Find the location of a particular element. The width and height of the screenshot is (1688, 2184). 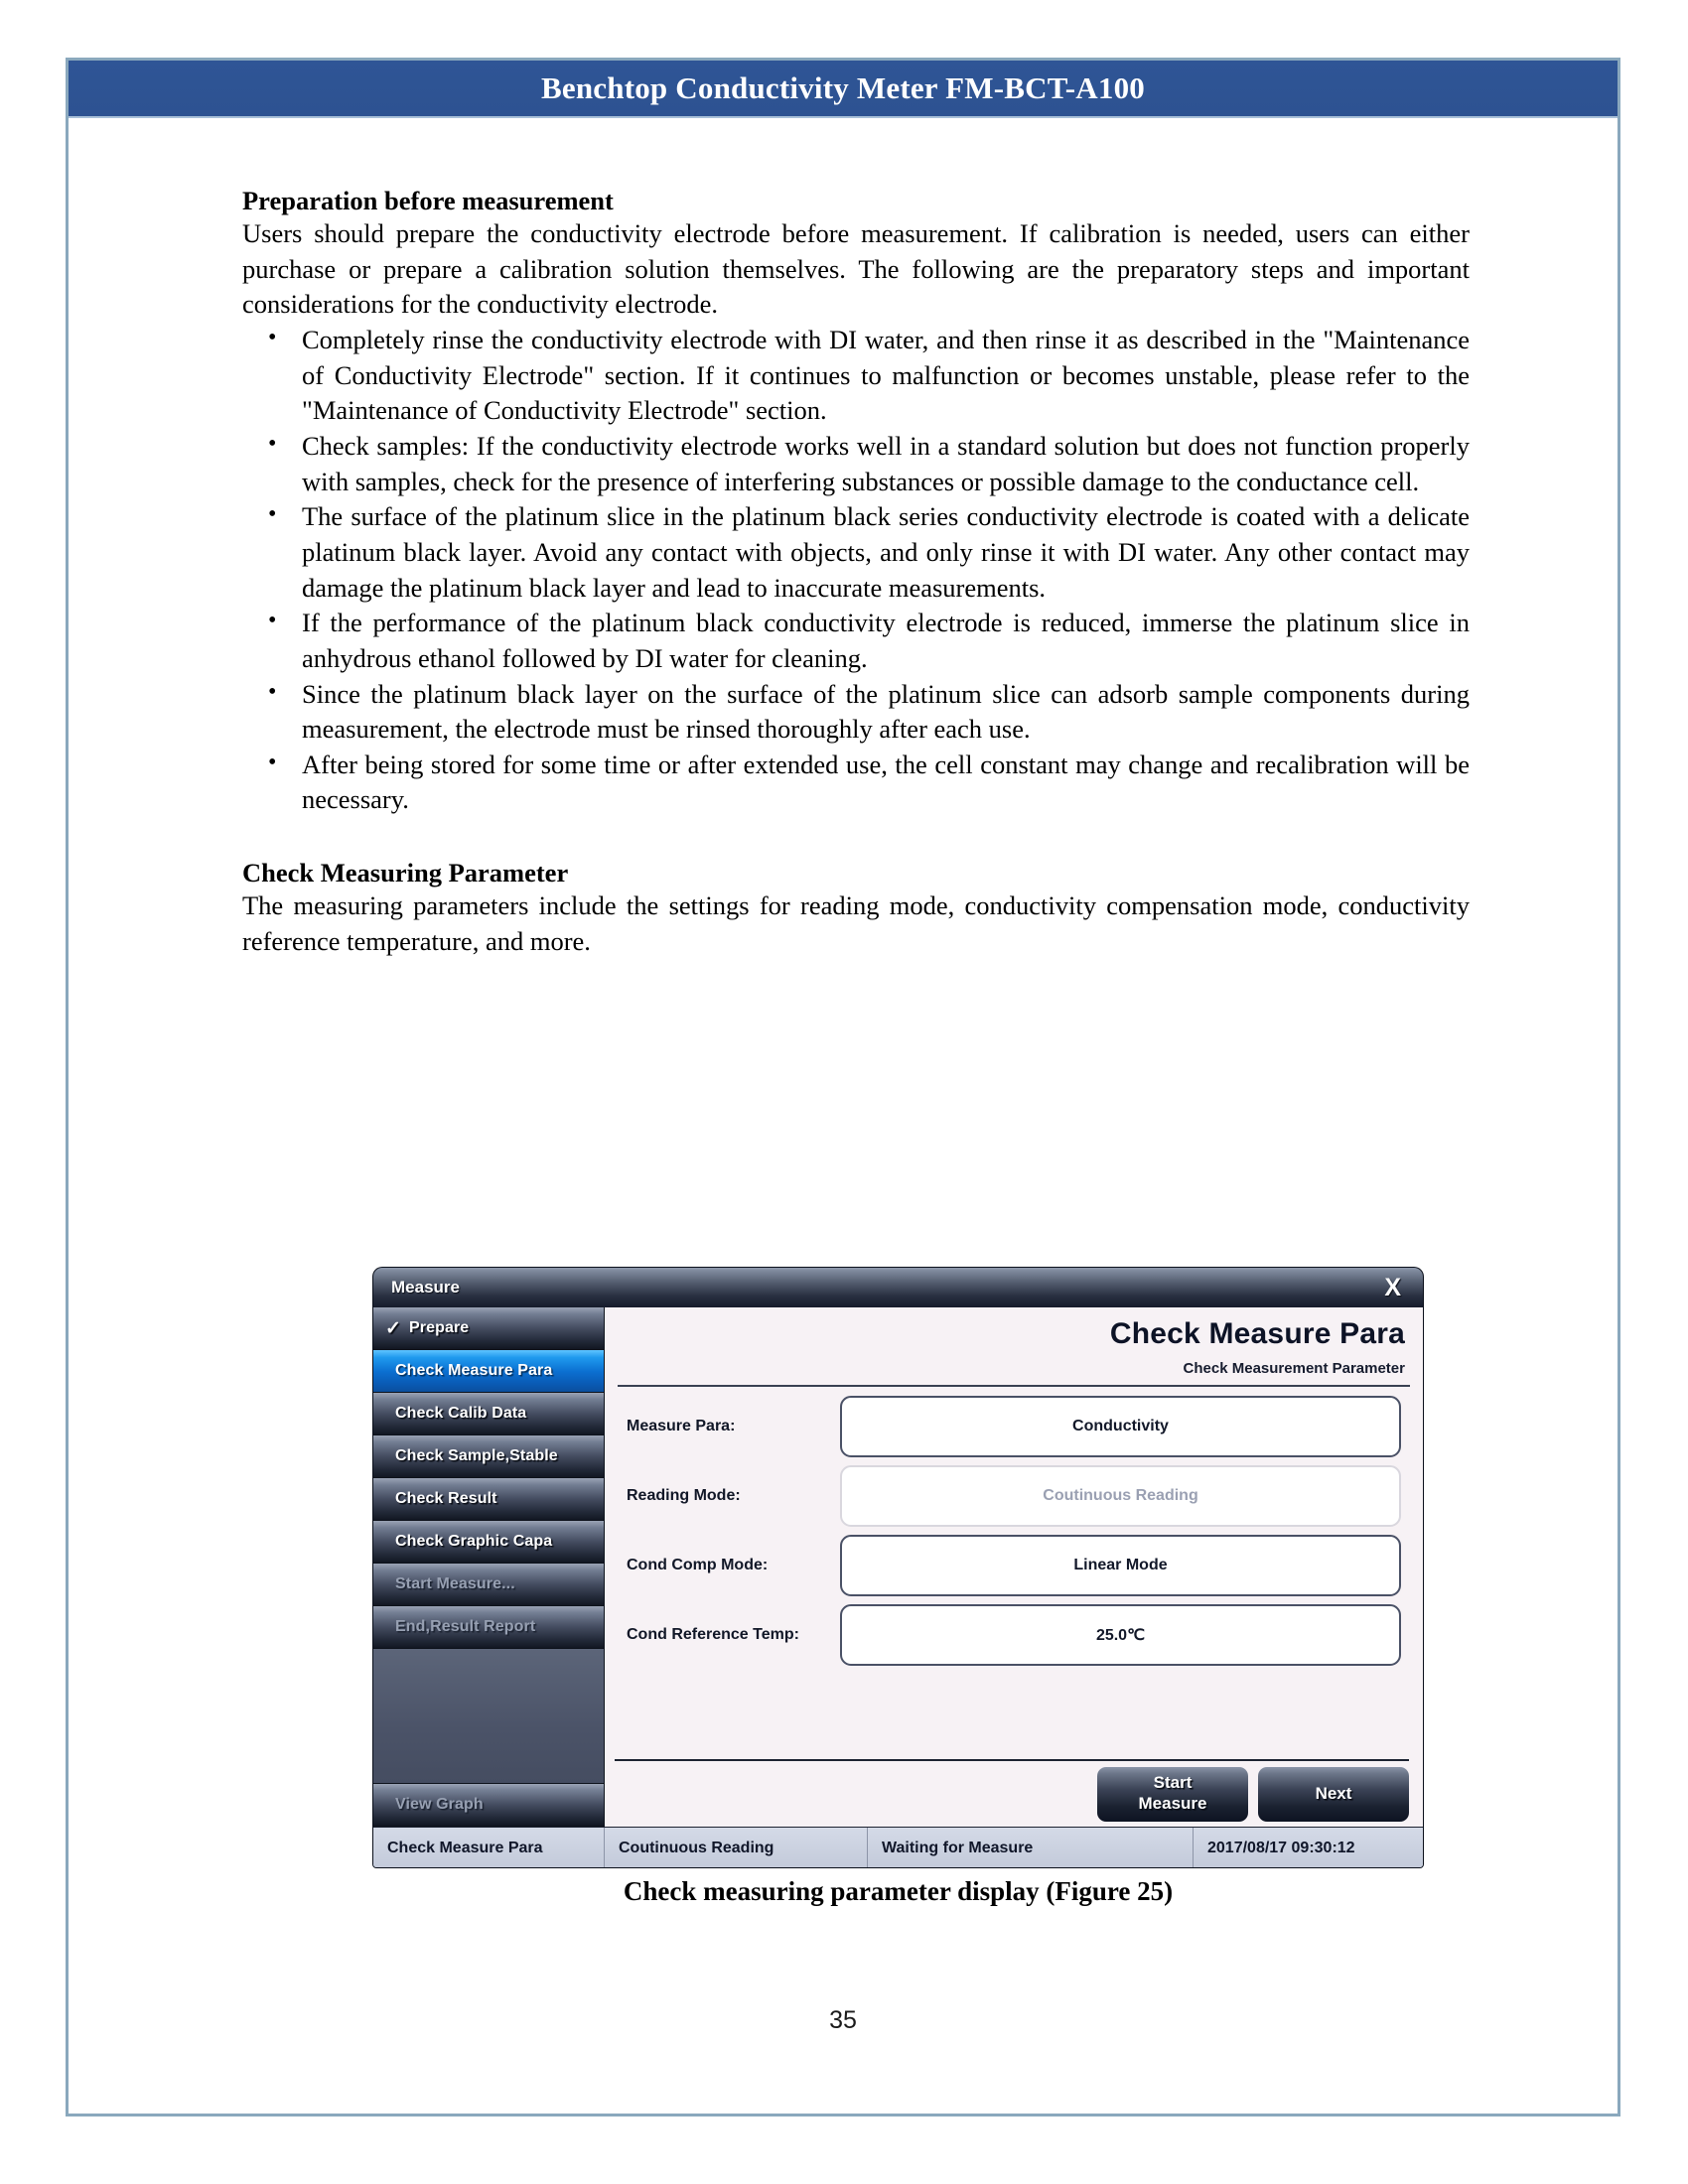

sidebar-item-label: Check Graphic Capa is located at coordinates (474, 1541).